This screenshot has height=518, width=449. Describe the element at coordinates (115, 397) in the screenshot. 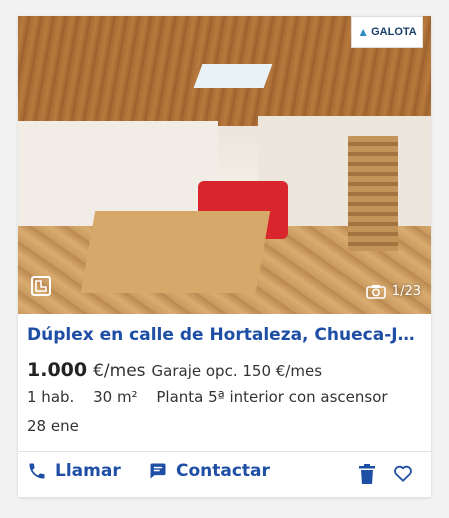

I see `size-detail: 30 m²` at that location.